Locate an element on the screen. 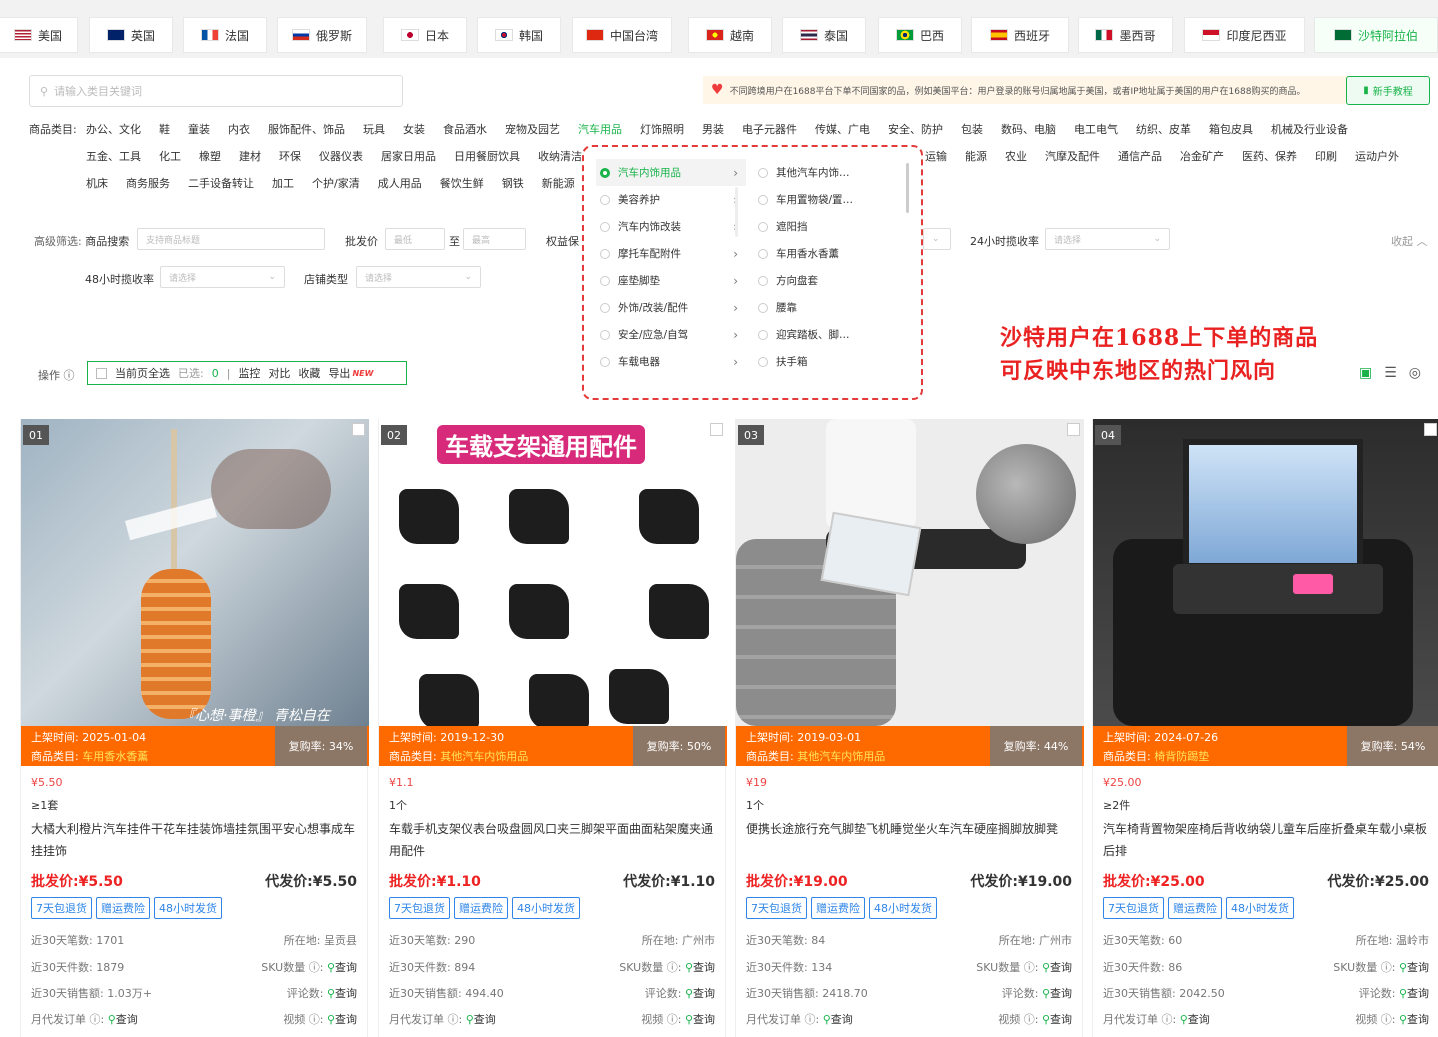  dropdown-subitem: 腰靠 is located at coordinates (831, 307).